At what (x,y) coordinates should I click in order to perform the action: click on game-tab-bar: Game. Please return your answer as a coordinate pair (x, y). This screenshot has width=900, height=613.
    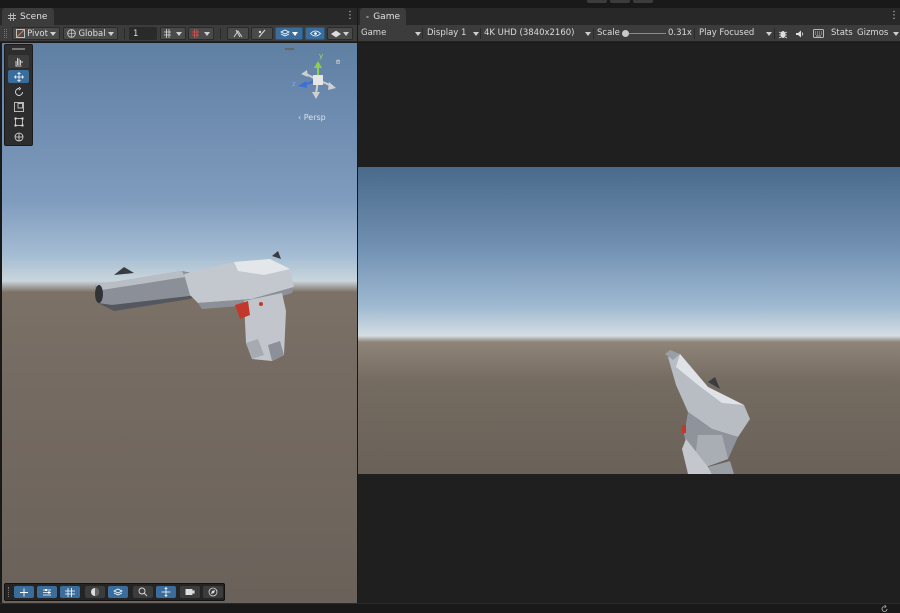
    Looking at the image, I should click on (629, 16).